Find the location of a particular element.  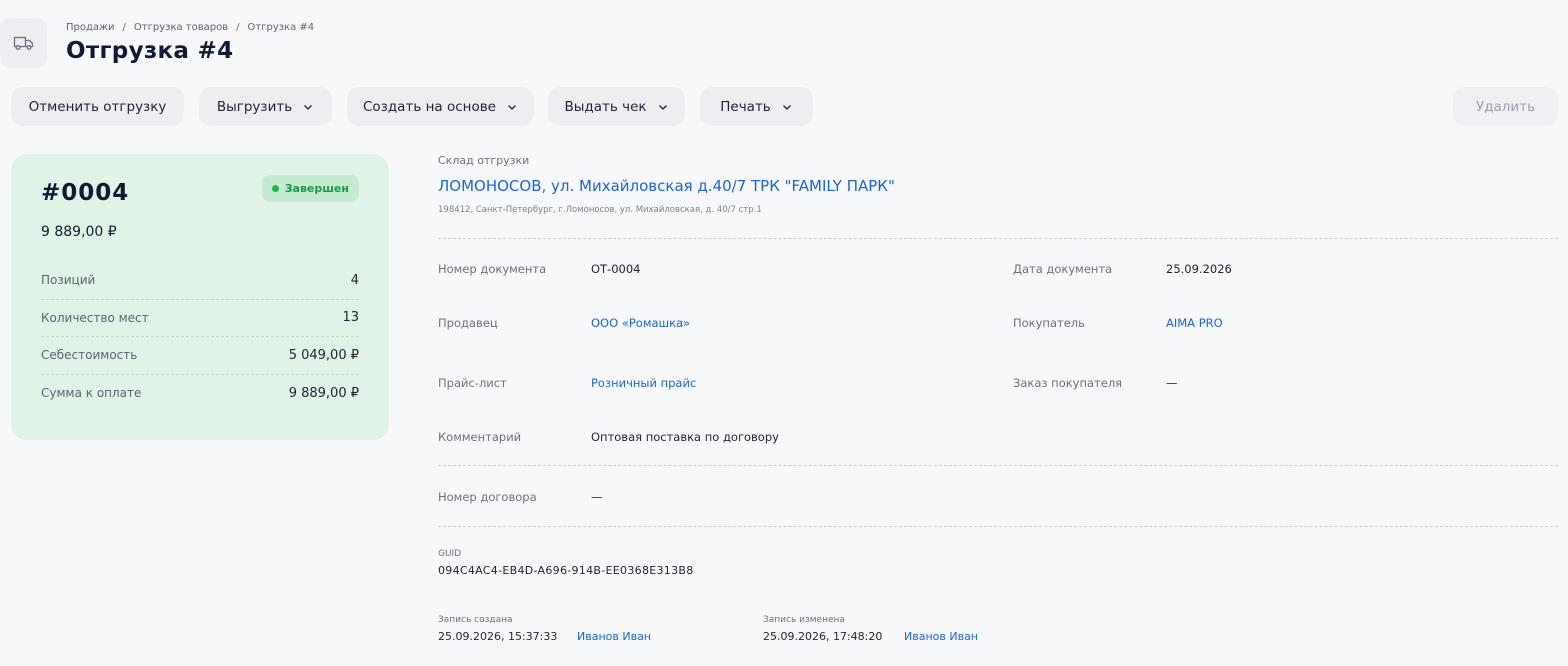

summary-amount: 9 889,00 ₽ is located at coordinates (79, 232).